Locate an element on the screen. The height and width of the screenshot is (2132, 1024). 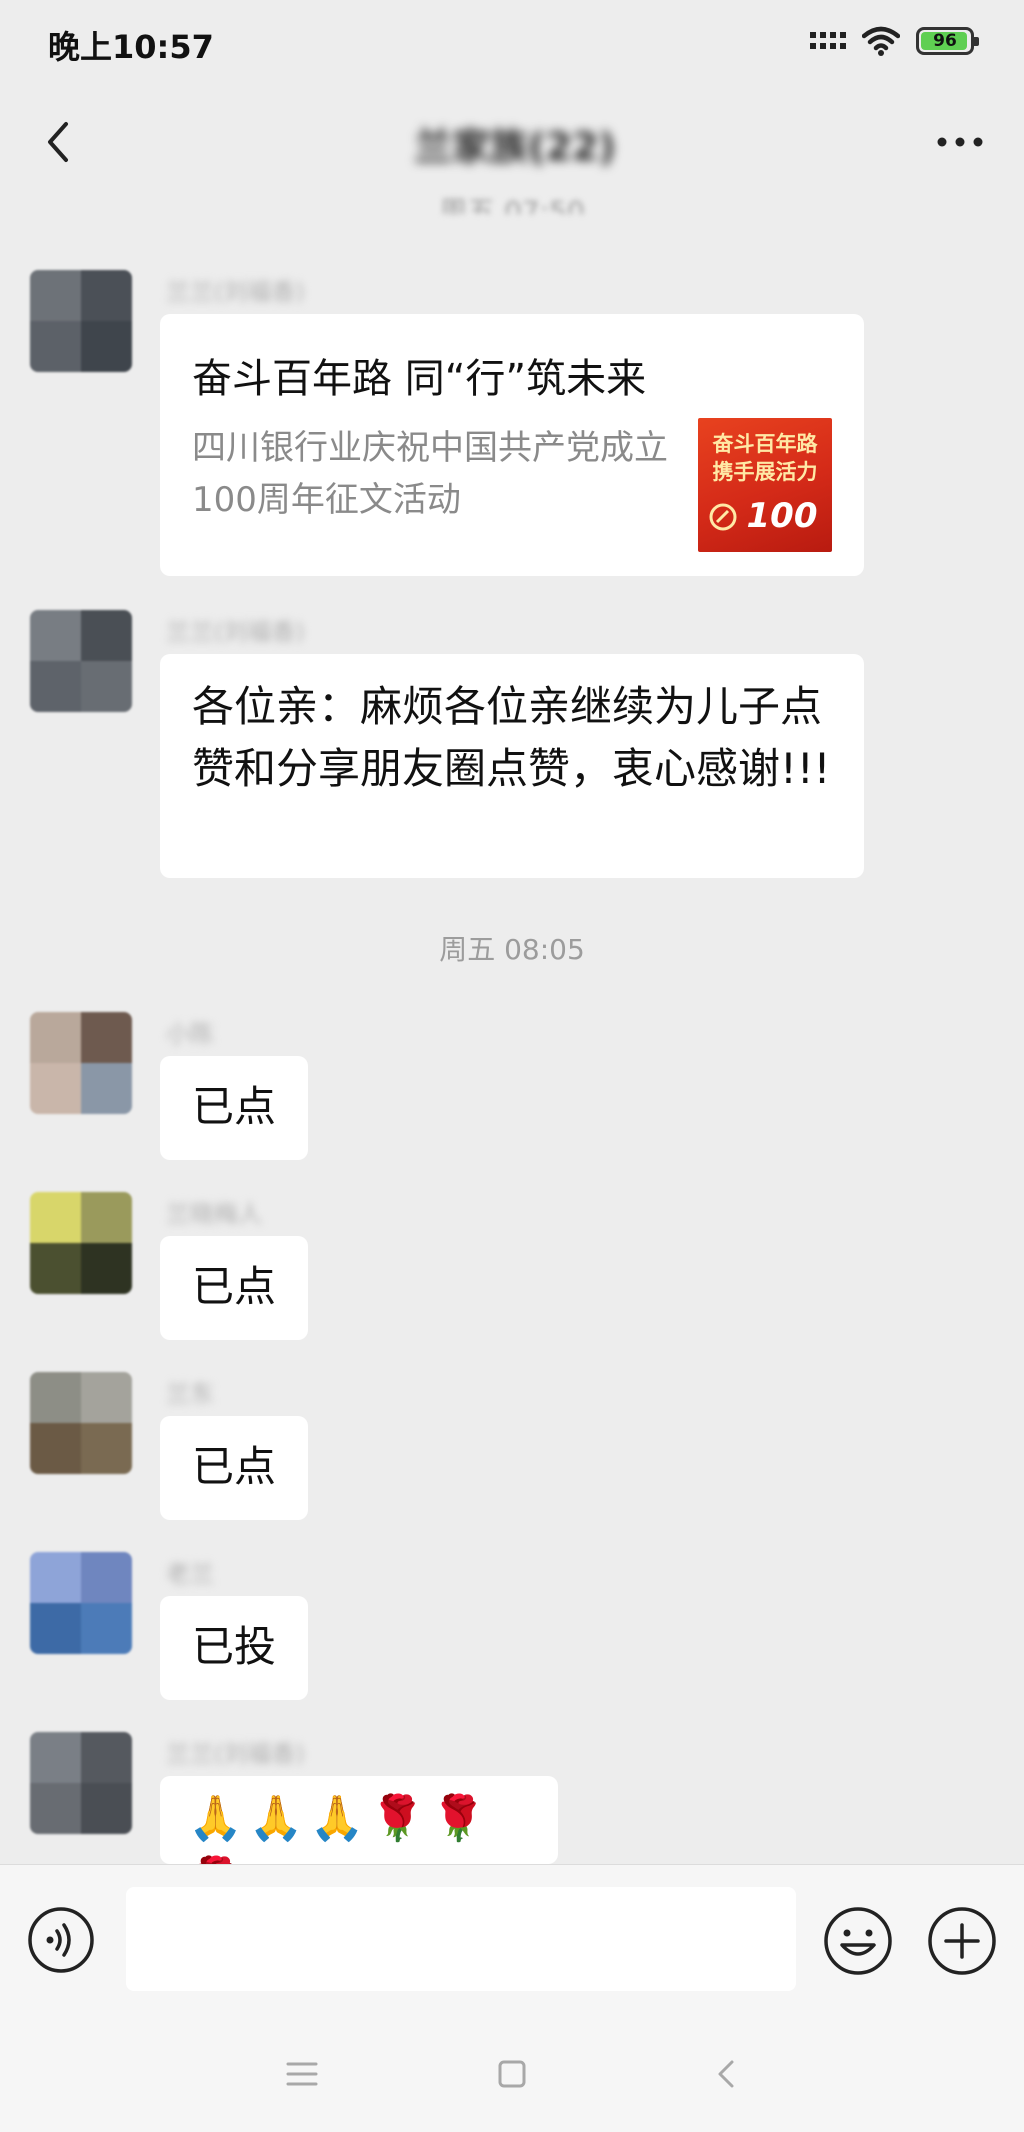
status-time: 晚上10:57 is located at coordinates (131, 47).